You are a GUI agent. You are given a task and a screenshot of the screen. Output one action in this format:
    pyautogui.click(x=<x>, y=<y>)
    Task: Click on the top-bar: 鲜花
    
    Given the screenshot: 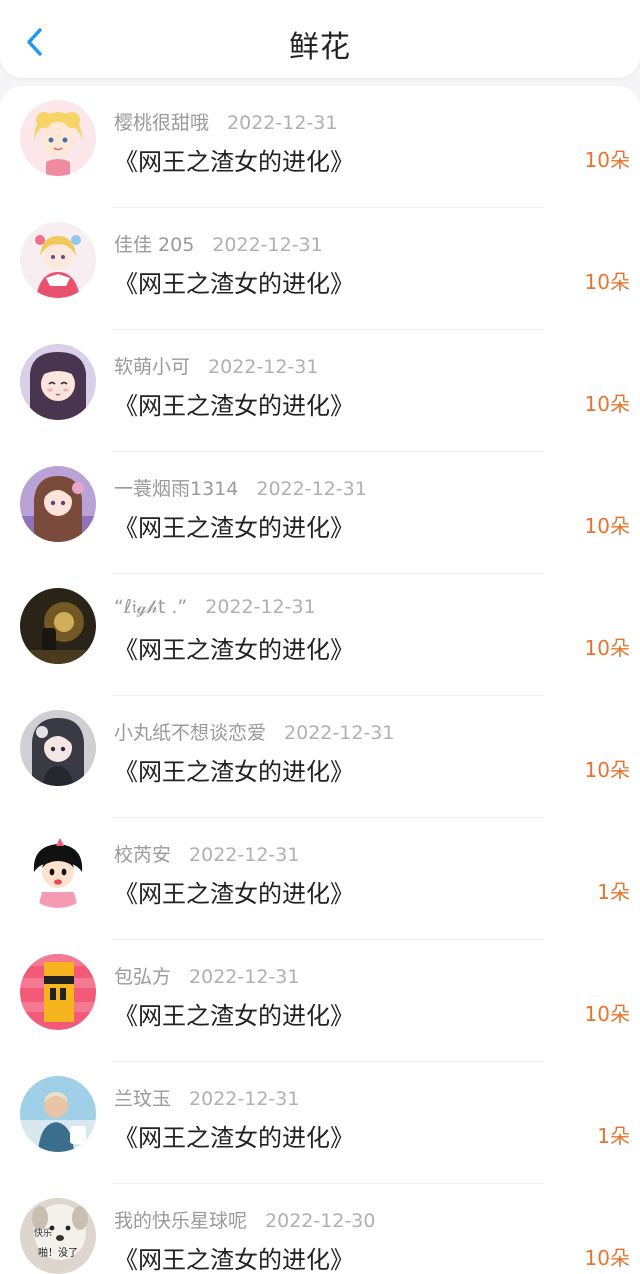 What is the action you would take?
    pyautogui.click(x=320, y=39)
    